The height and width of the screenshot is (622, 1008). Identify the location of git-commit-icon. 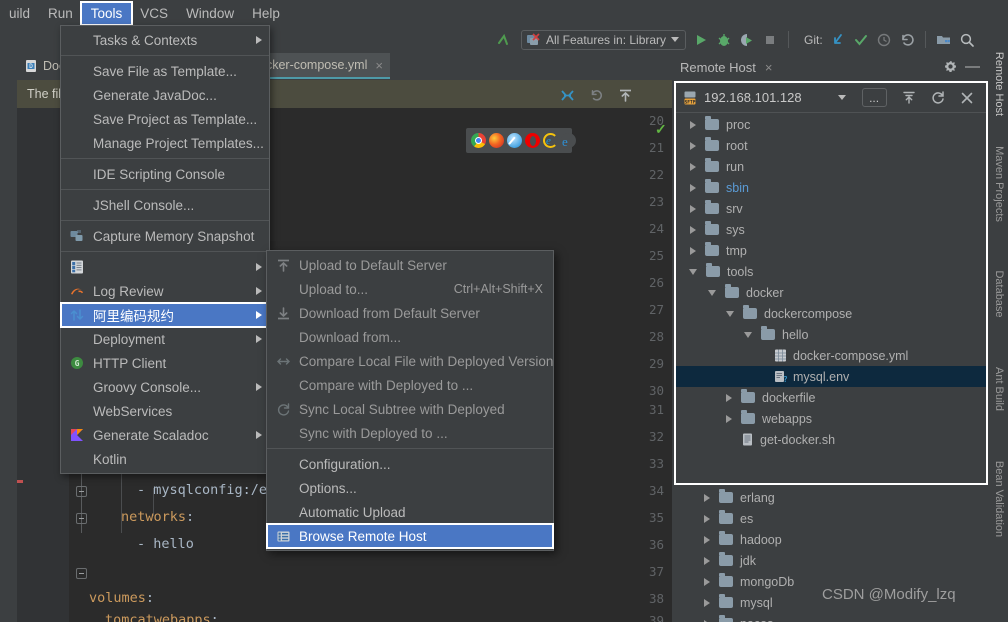
(861, 40).